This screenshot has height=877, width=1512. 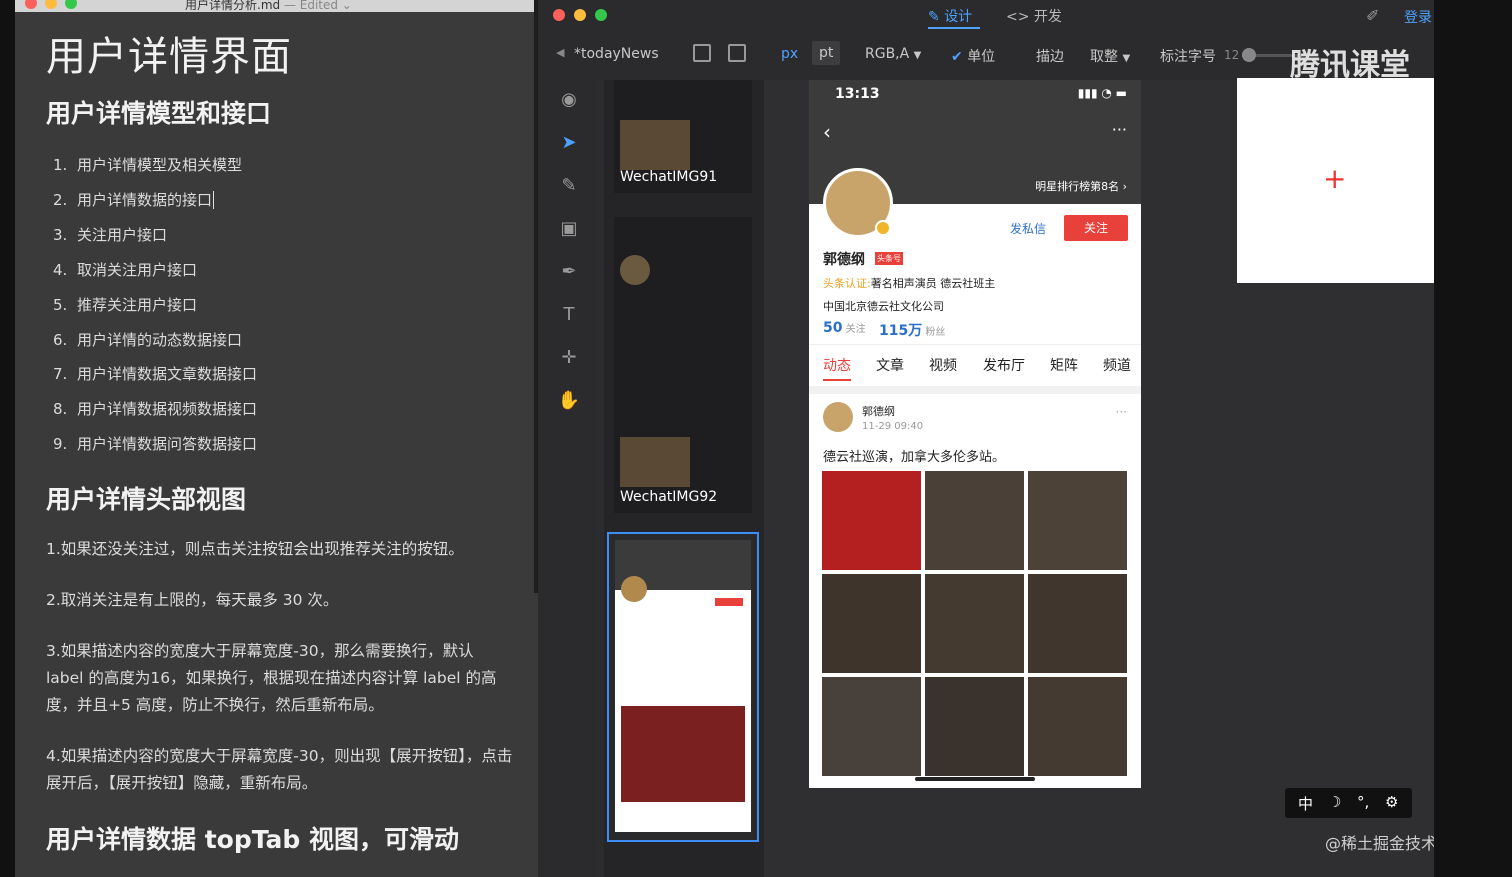 I want to click on doc-paragraph: 1.如果还没关注过，则点击关注按钮会出现推荐关注的按钮。, so click(x=255, y=549).